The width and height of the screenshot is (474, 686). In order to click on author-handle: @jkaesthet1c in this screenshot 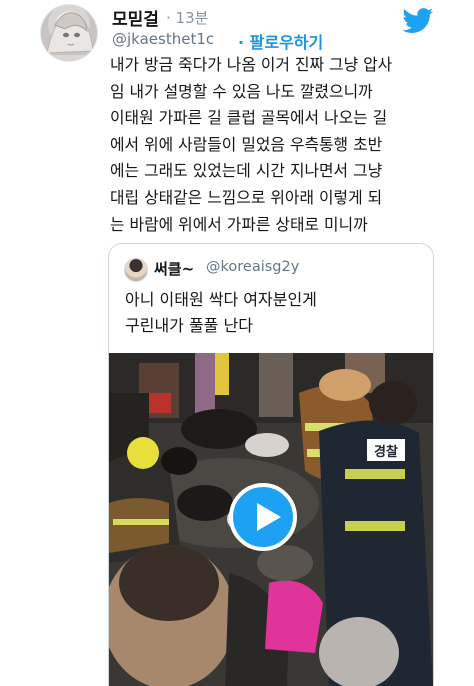, I will do `click(163, 39)`.